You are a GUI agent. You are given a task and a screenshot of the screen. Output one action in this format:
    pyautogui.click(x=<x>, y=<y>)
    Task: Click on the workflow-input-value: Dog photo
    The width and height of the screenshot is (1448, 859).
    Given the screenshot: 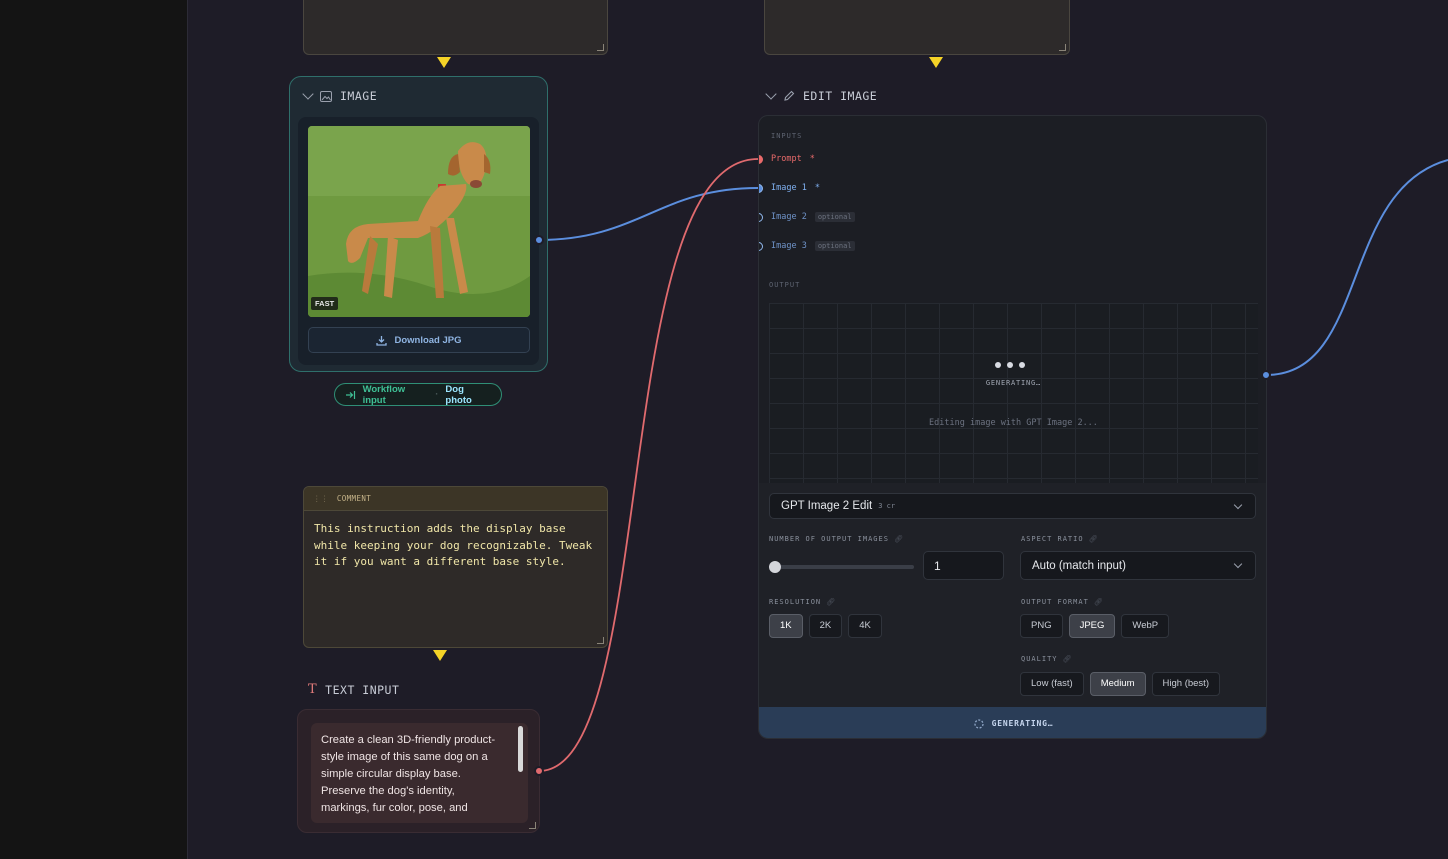 What is the action you would take?
    pyautogui.click(x=458, y=394)
    